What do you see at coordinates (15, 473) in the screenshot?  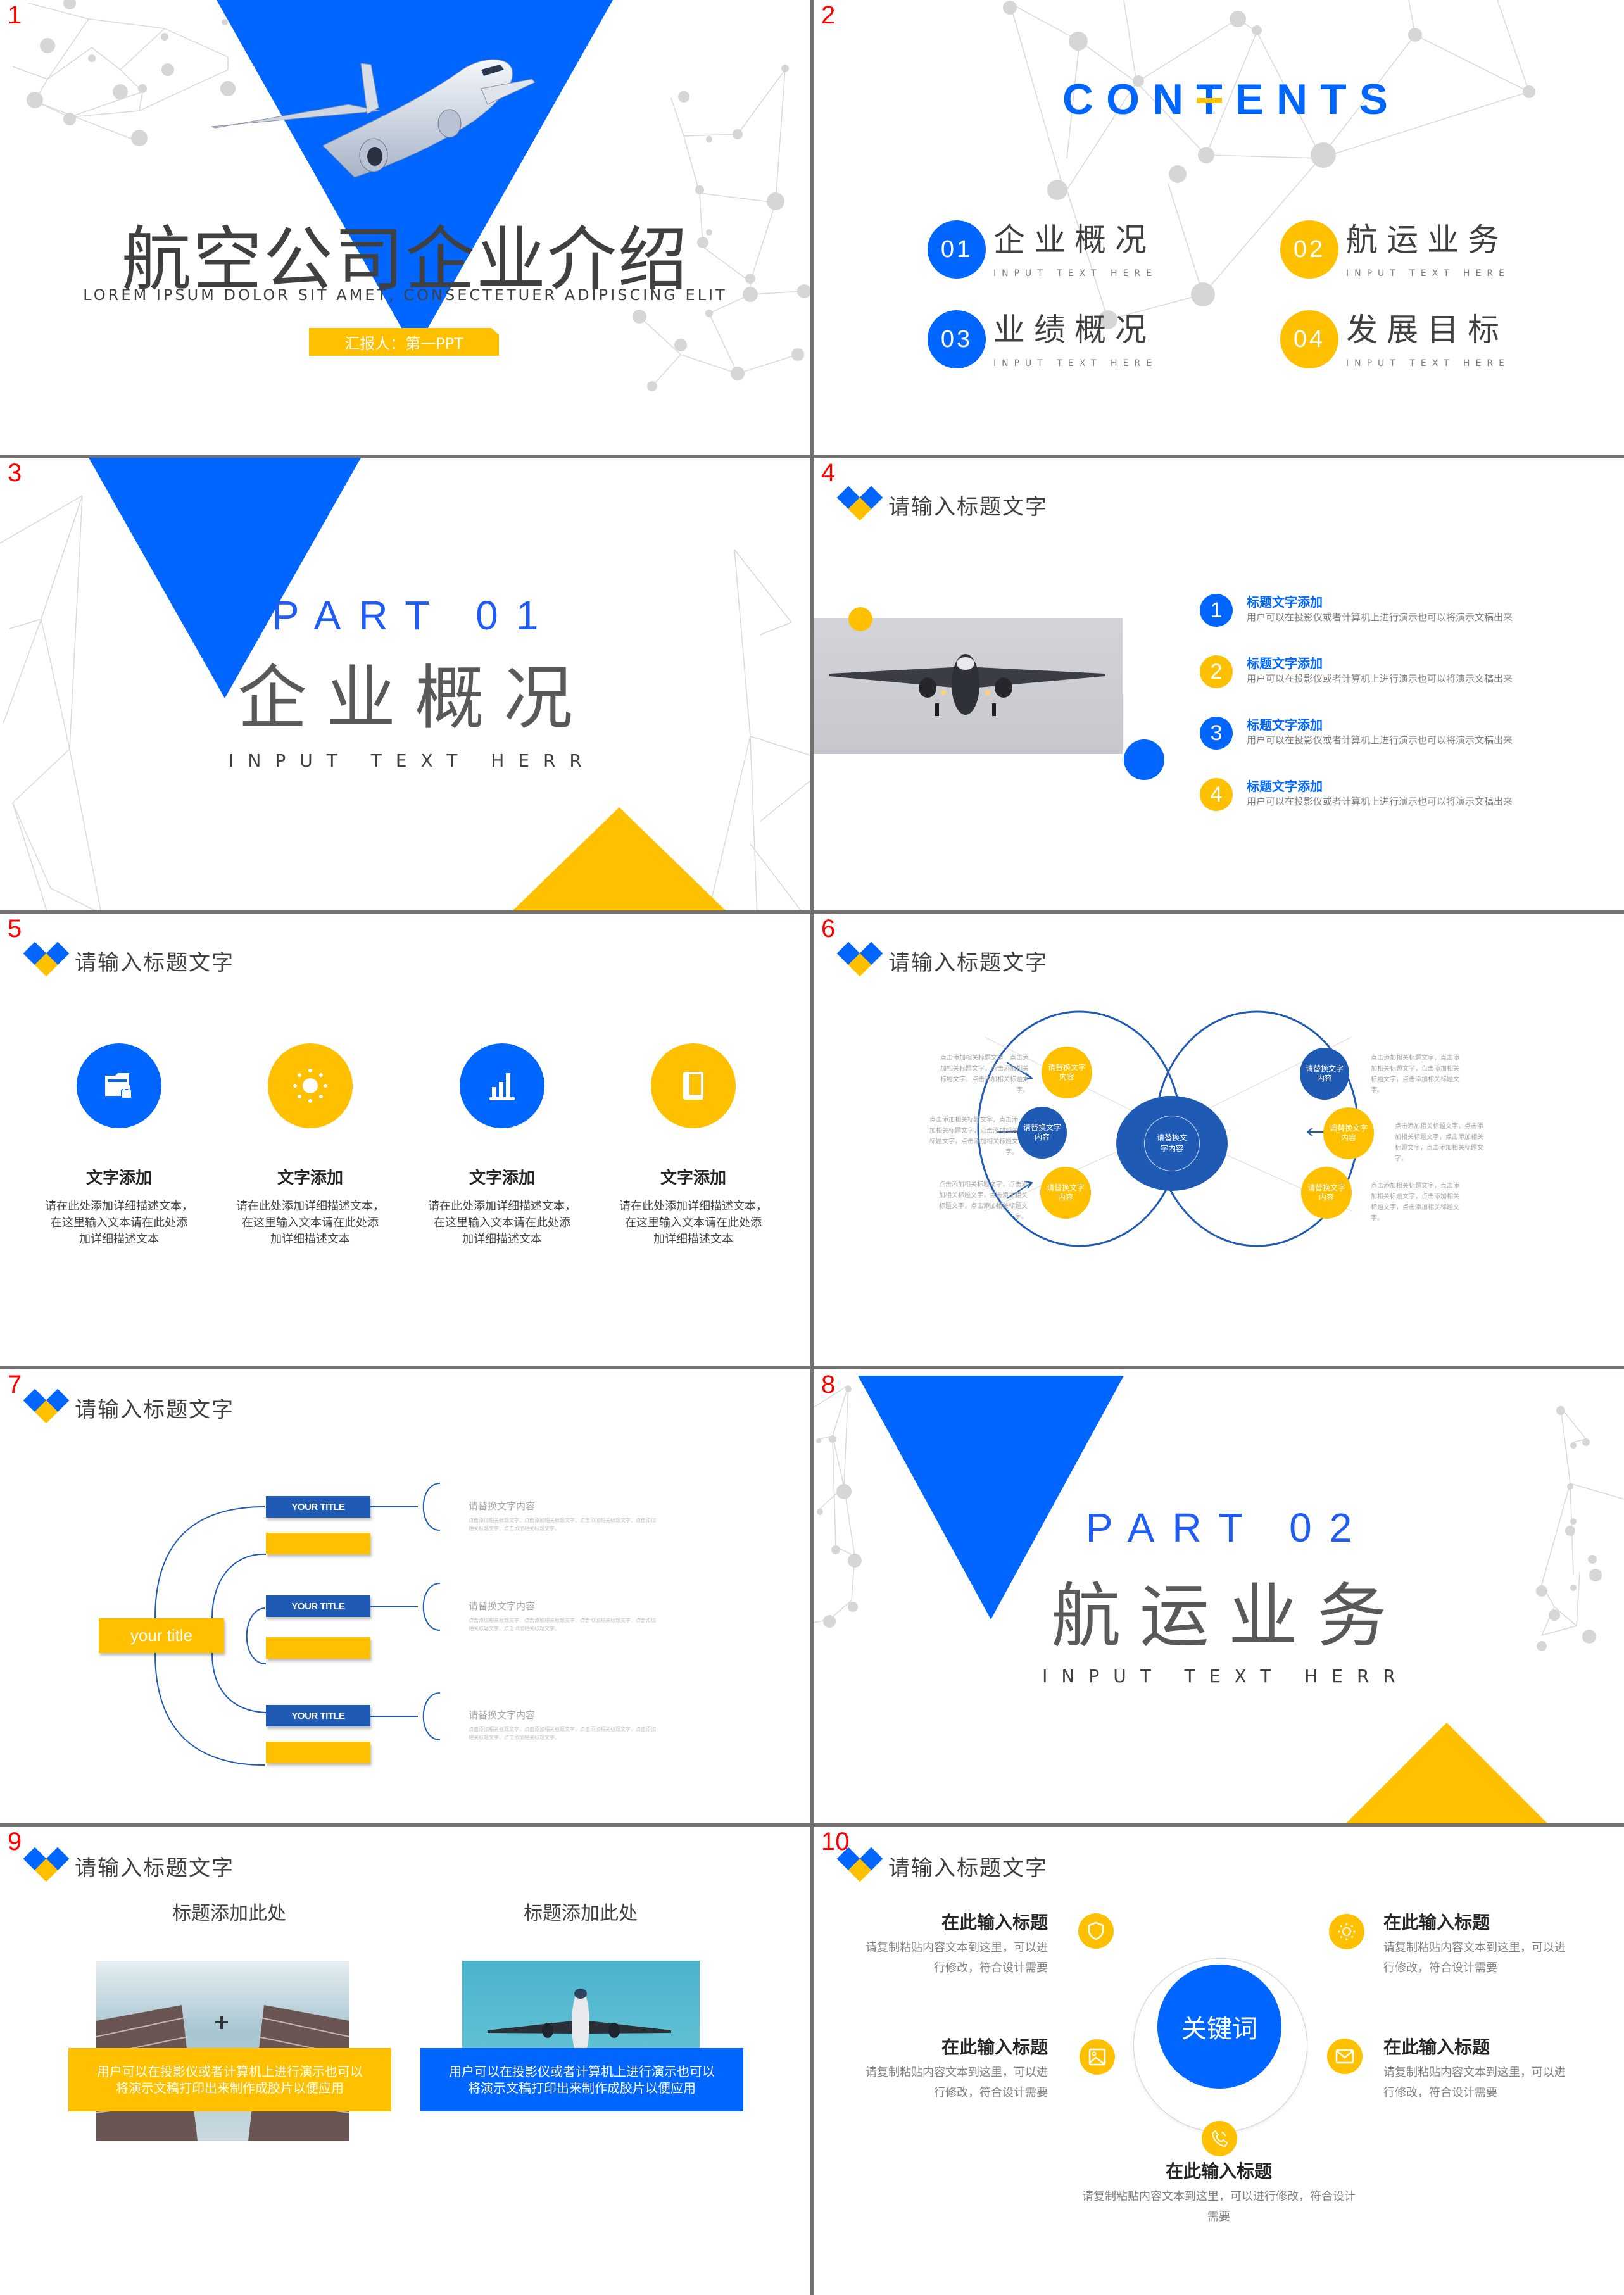 I see `slide-number: 3` at bounding box center [15, 473].